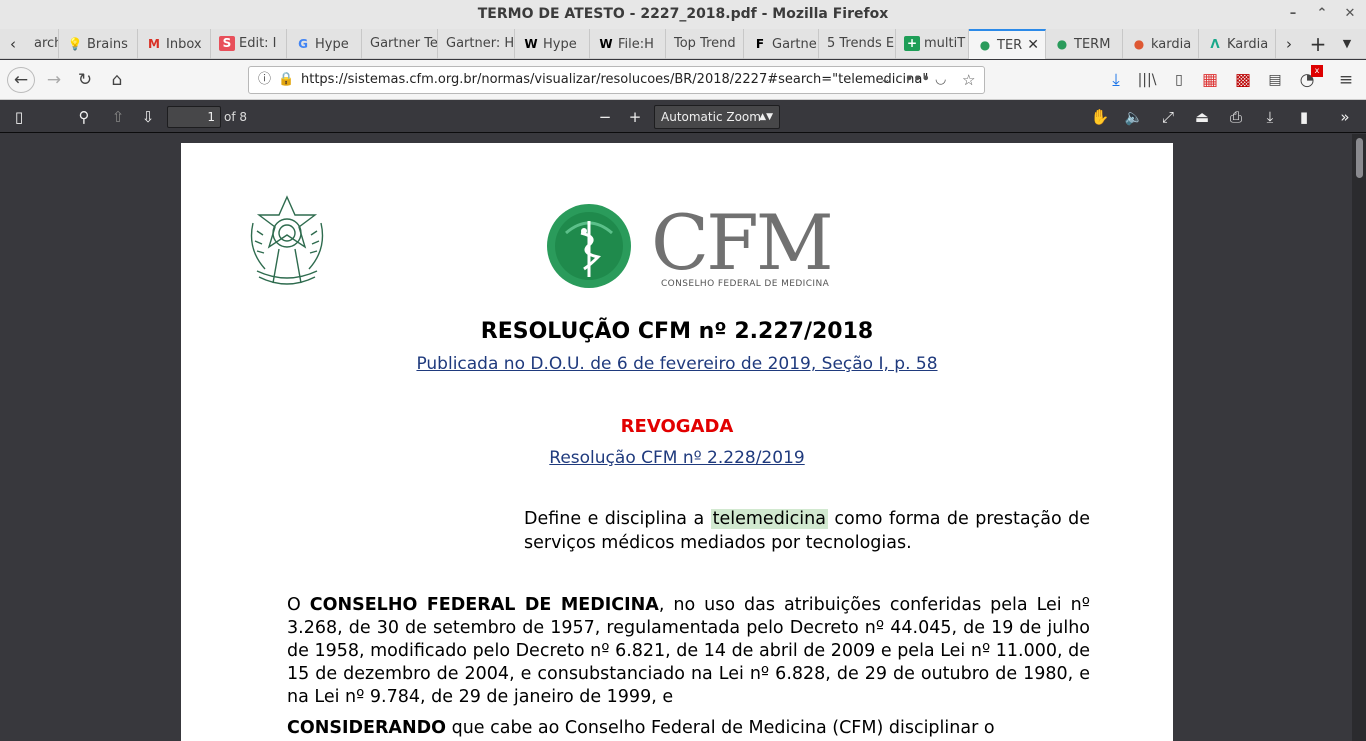 This screenshot has width=1366, height=741. I want to click on reader-icon: ▤, so click(1275, 80).